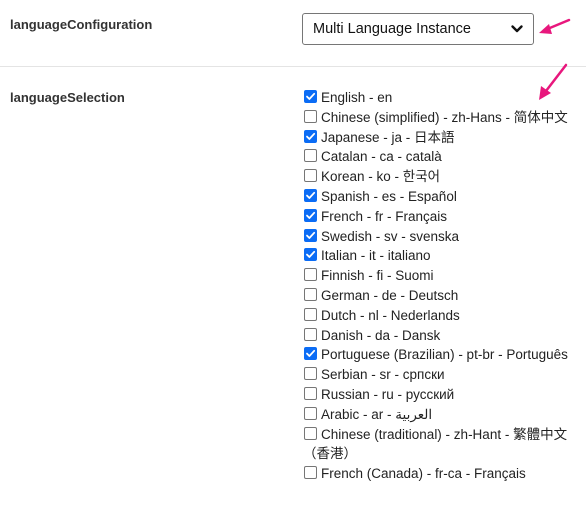 This screenshot has width=586, height=521. Describe the element at coordinates (392, 29) in the screenshot. I see `select-value: Multi Language Instance` at that location.